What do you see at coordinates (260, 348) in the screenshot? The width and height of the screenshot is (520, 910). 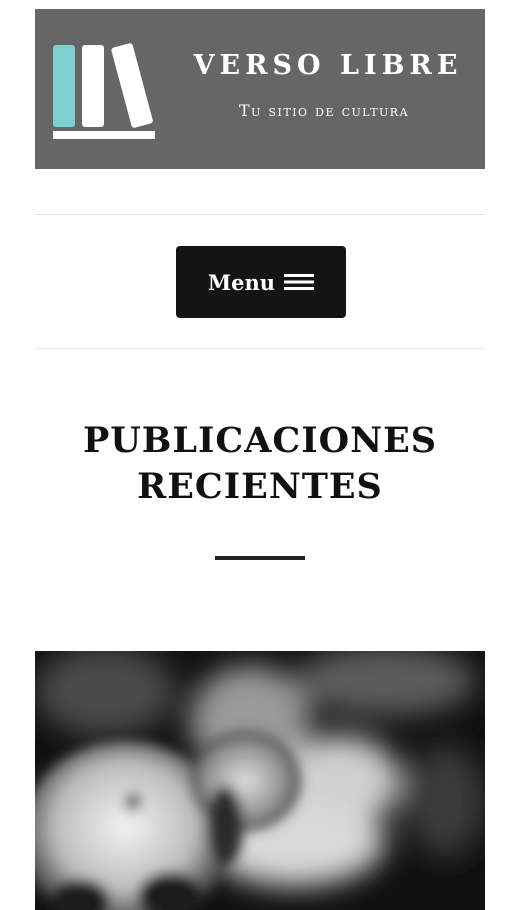 I see `divider-bottom` at bounding box center [260, 348].